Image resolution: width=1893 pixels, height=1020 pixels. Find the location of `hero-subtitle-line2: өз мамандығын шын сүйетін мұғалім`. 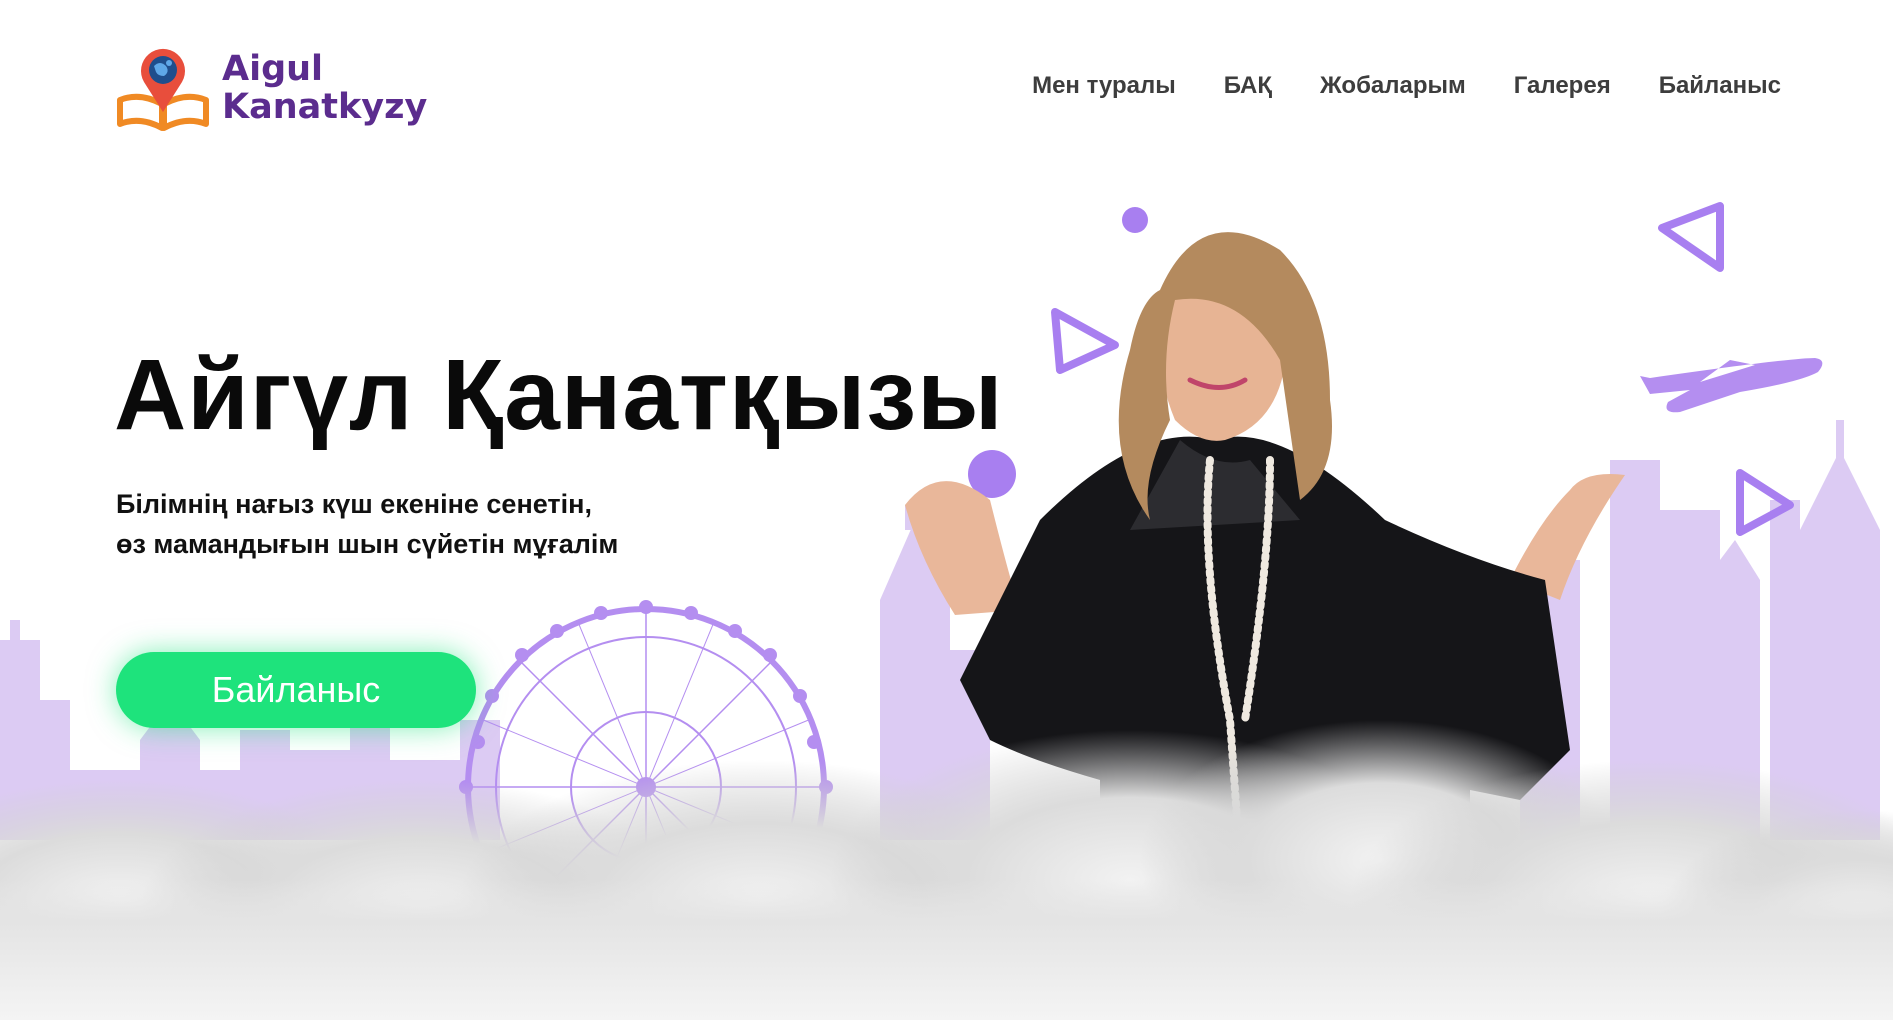

hero-subtitle-line2: өз мамандығын шын сүйетін мұғалім is located at coordinates (367, 544).